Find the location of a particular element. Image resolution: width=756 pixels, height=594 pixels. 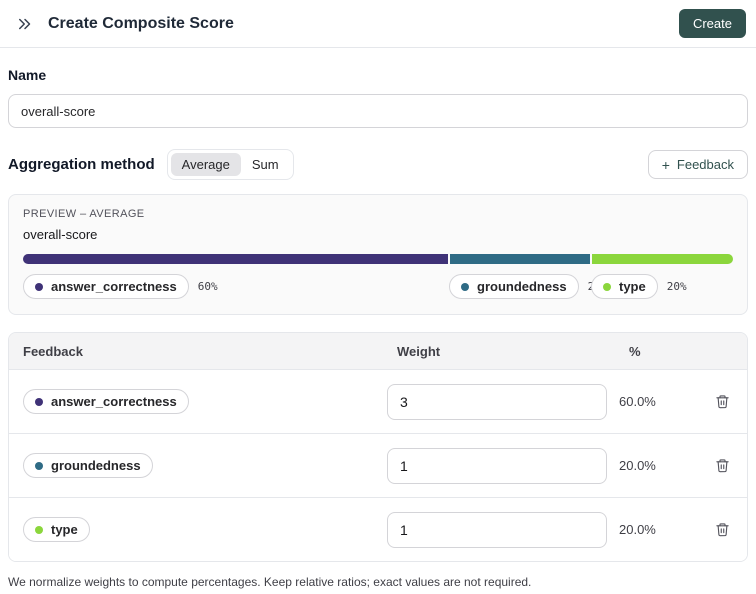

legend-item: groundedness 20% is located at coordinates (528, 286).